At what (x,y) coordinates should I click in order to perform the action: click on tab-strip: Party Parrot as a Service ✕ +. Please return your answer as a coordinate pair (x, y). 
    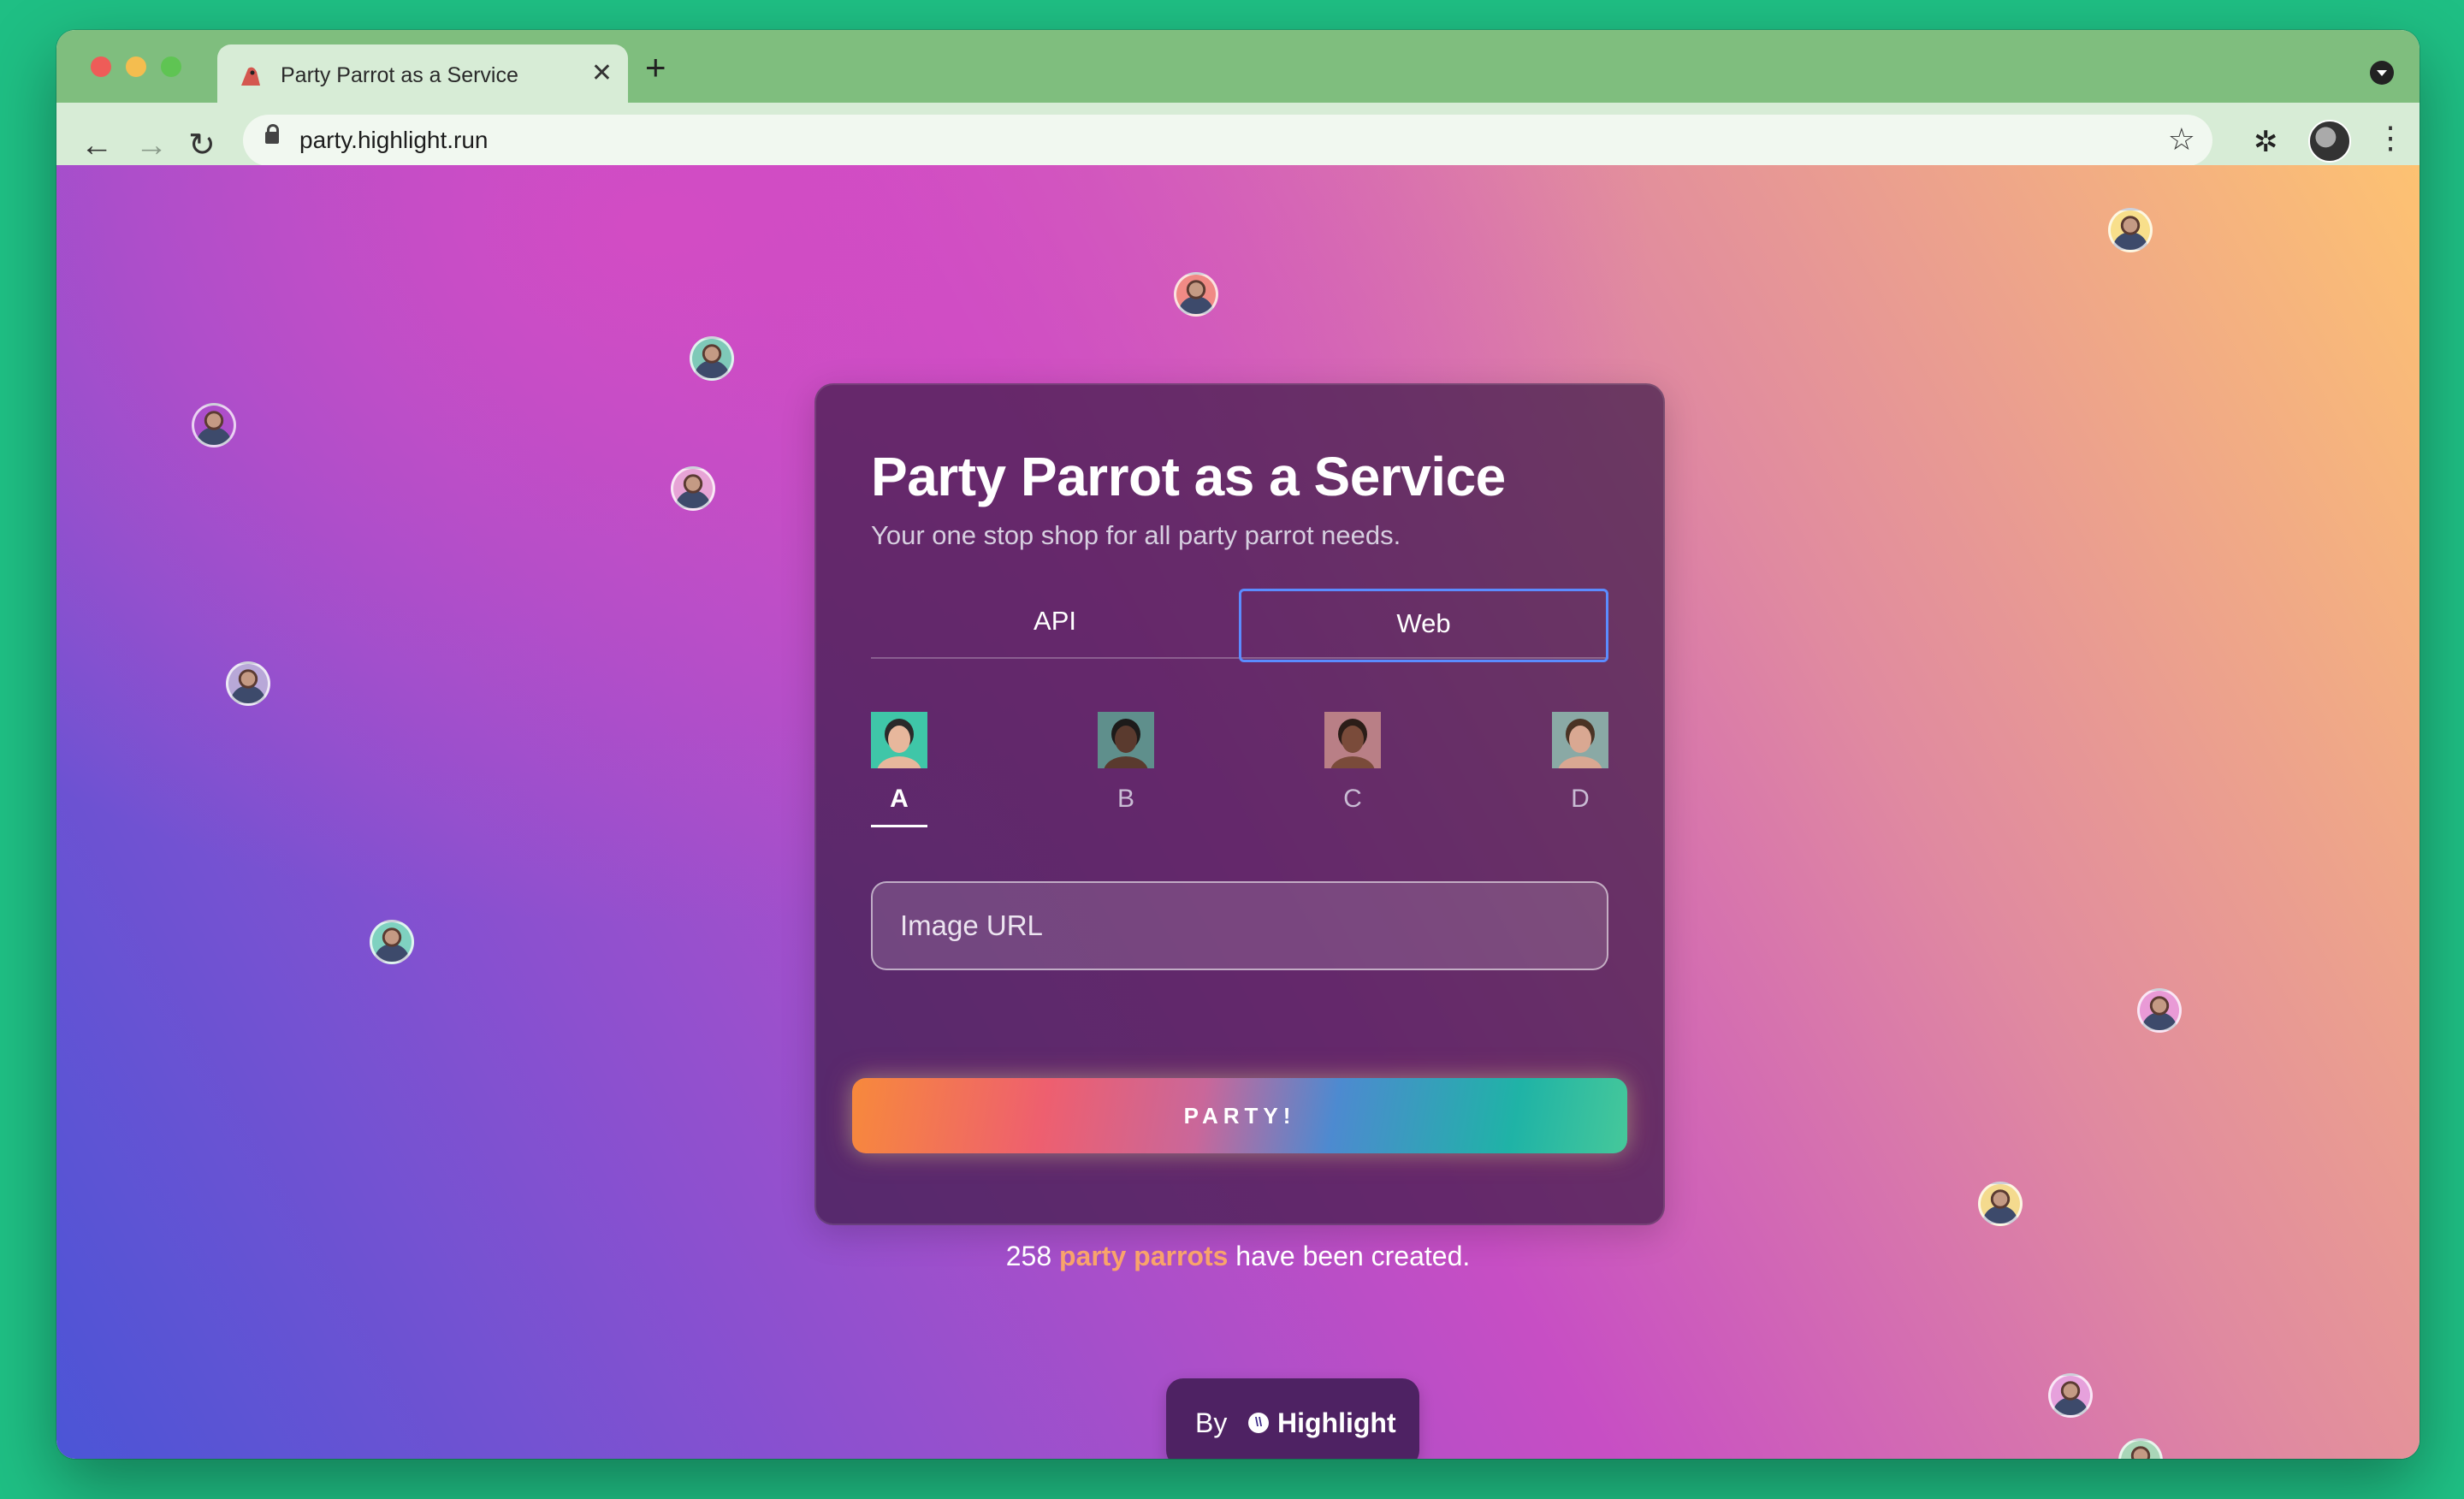
    Looking at the image, I should click on (1238, 66).